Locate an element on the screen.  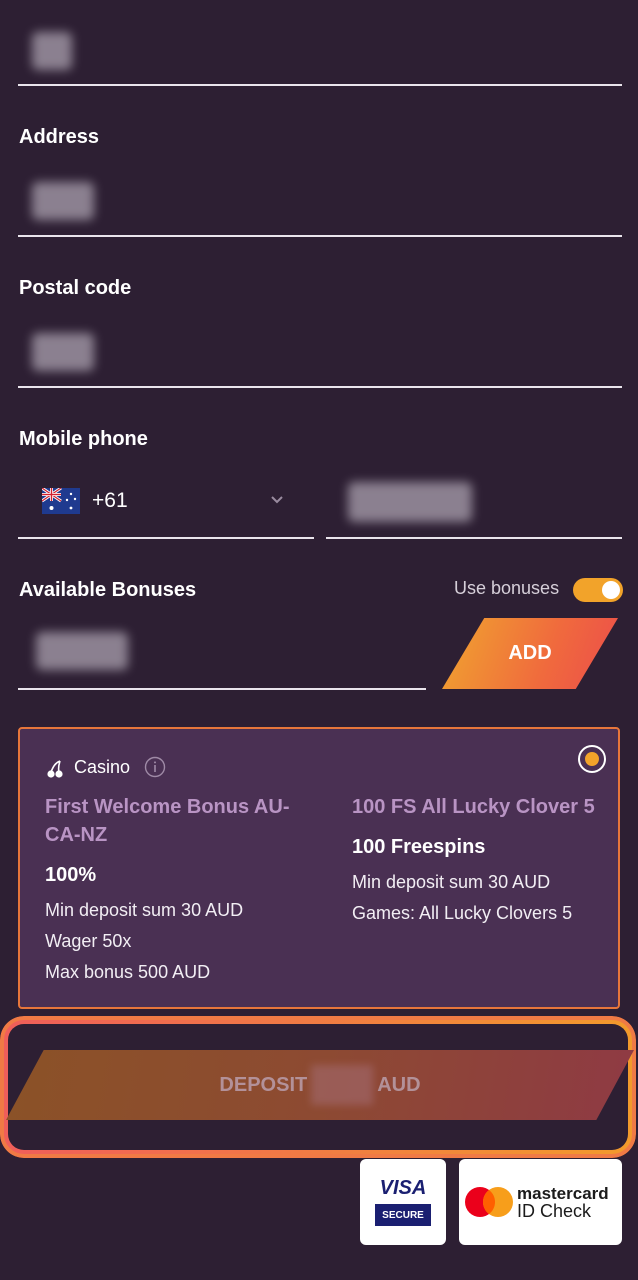
postal-code-label: Postal code is located at coordinates (75, 288).